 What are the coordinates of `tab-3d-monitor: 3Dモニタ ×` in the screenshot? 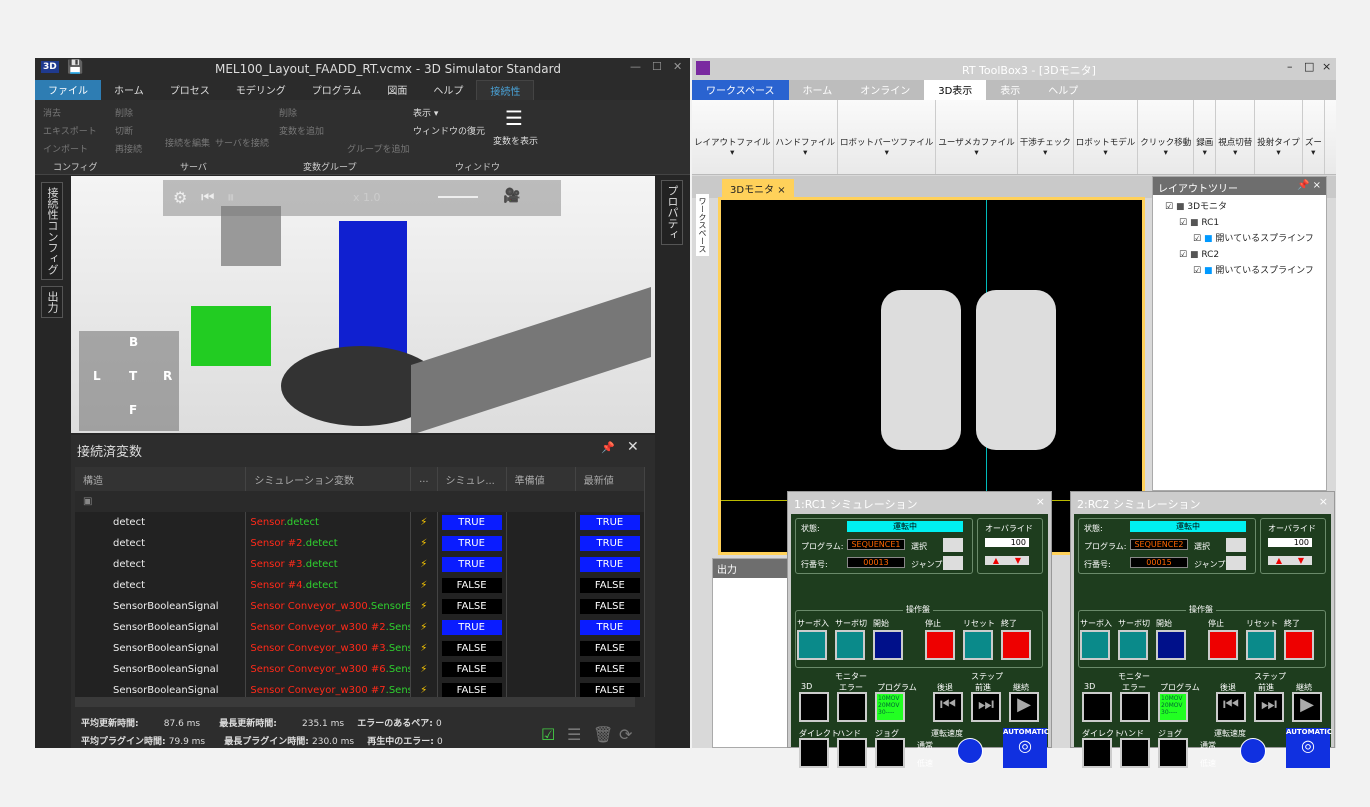 It's located at (758, 188).